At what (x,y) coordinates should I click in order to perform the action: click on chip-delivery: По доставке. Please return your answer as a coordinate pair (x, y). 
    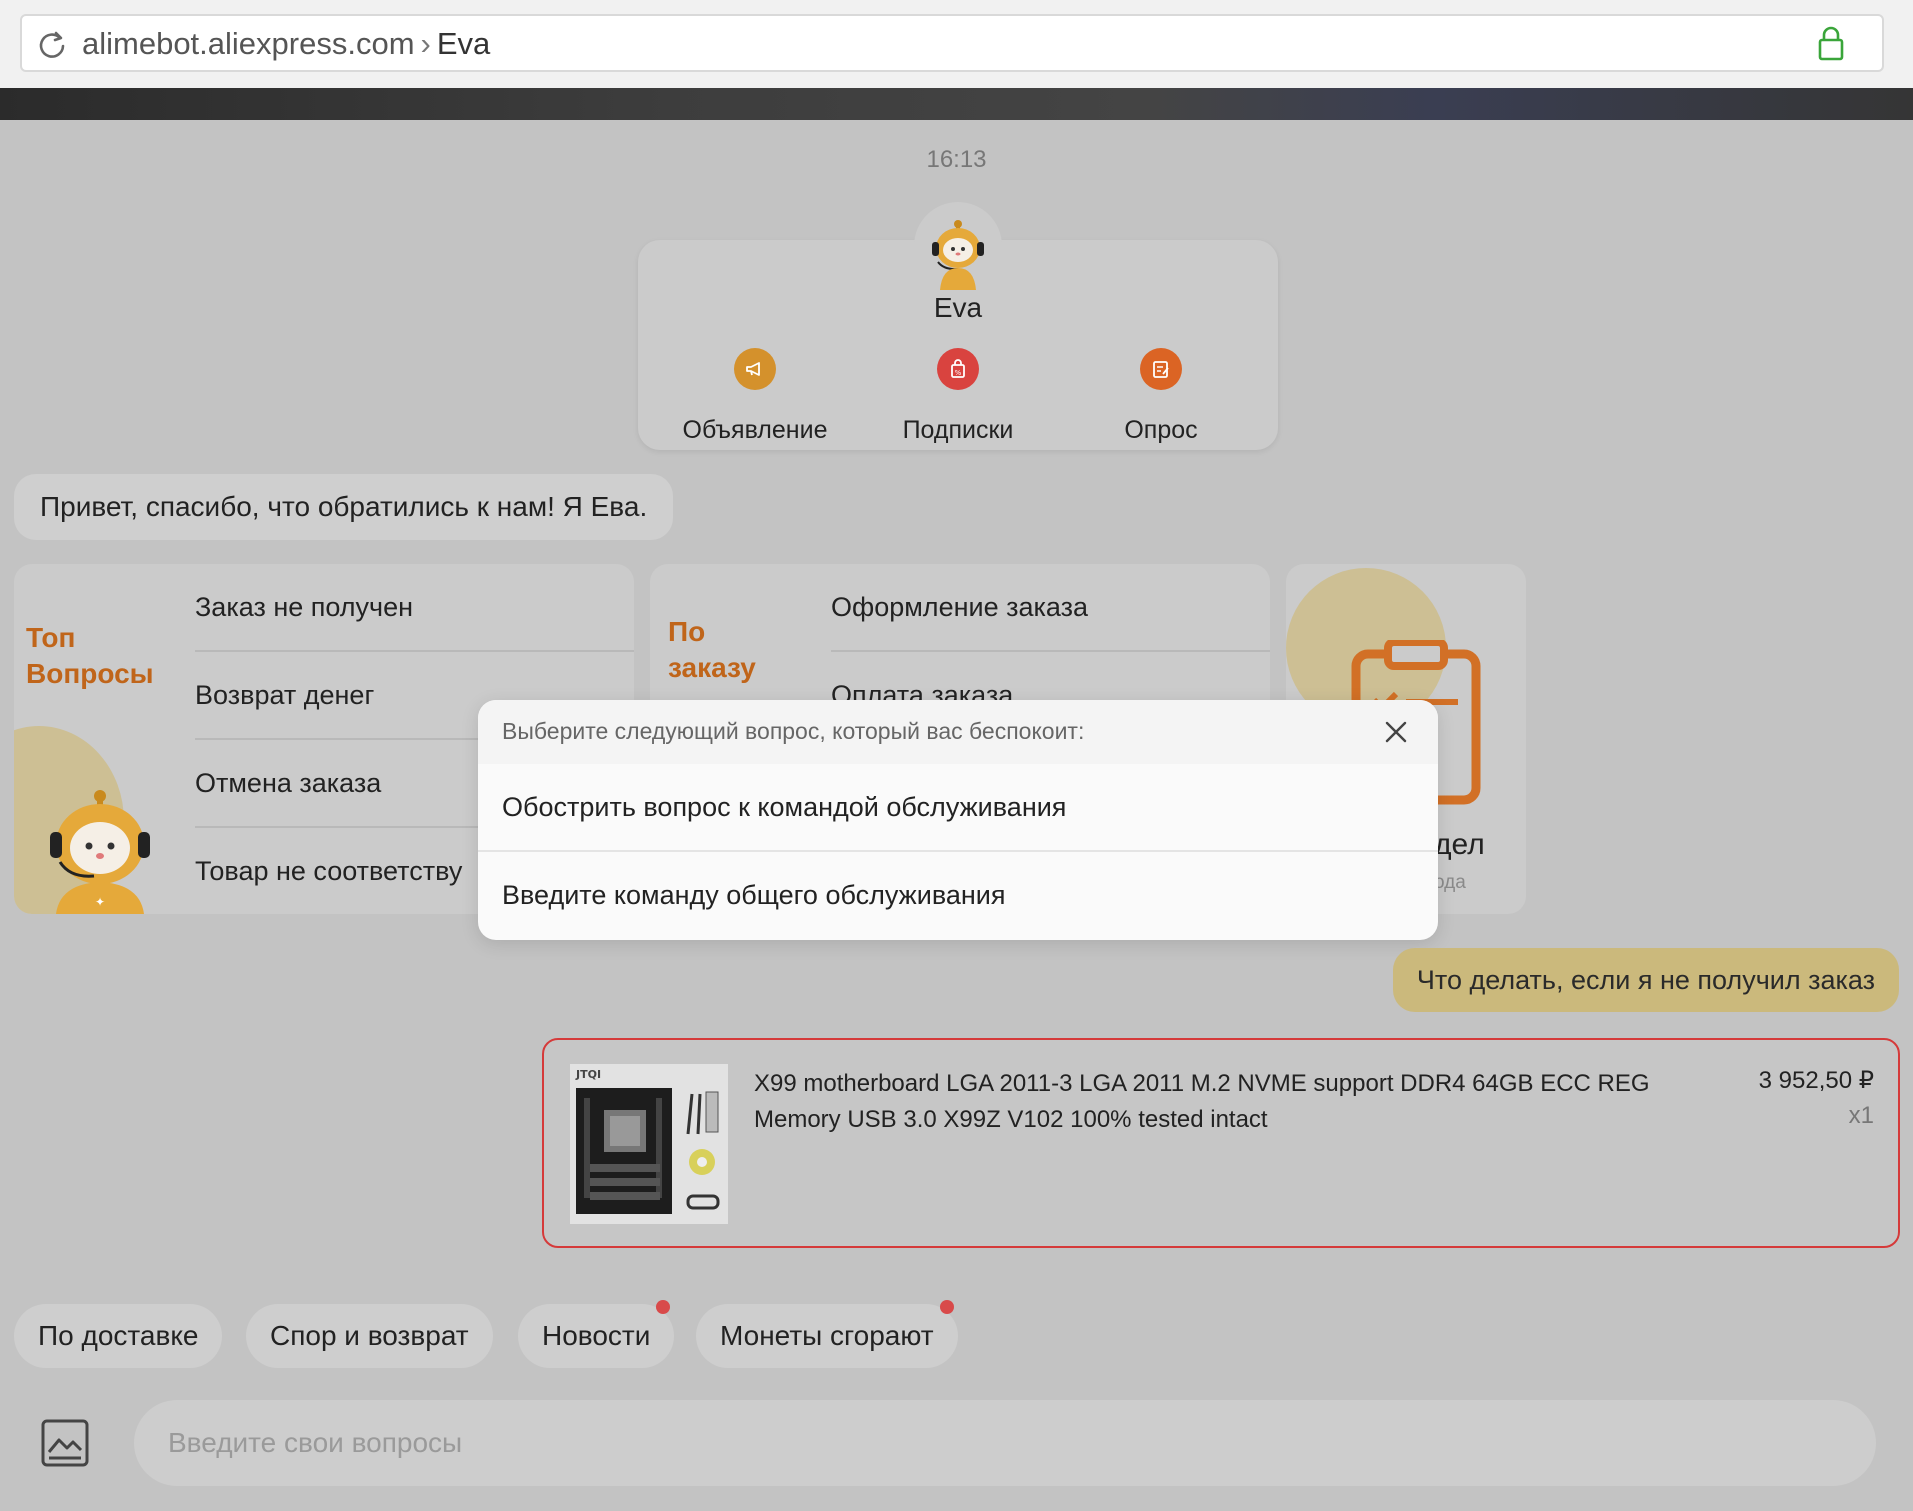
    Looking at the image, I should click on (118, 1336).